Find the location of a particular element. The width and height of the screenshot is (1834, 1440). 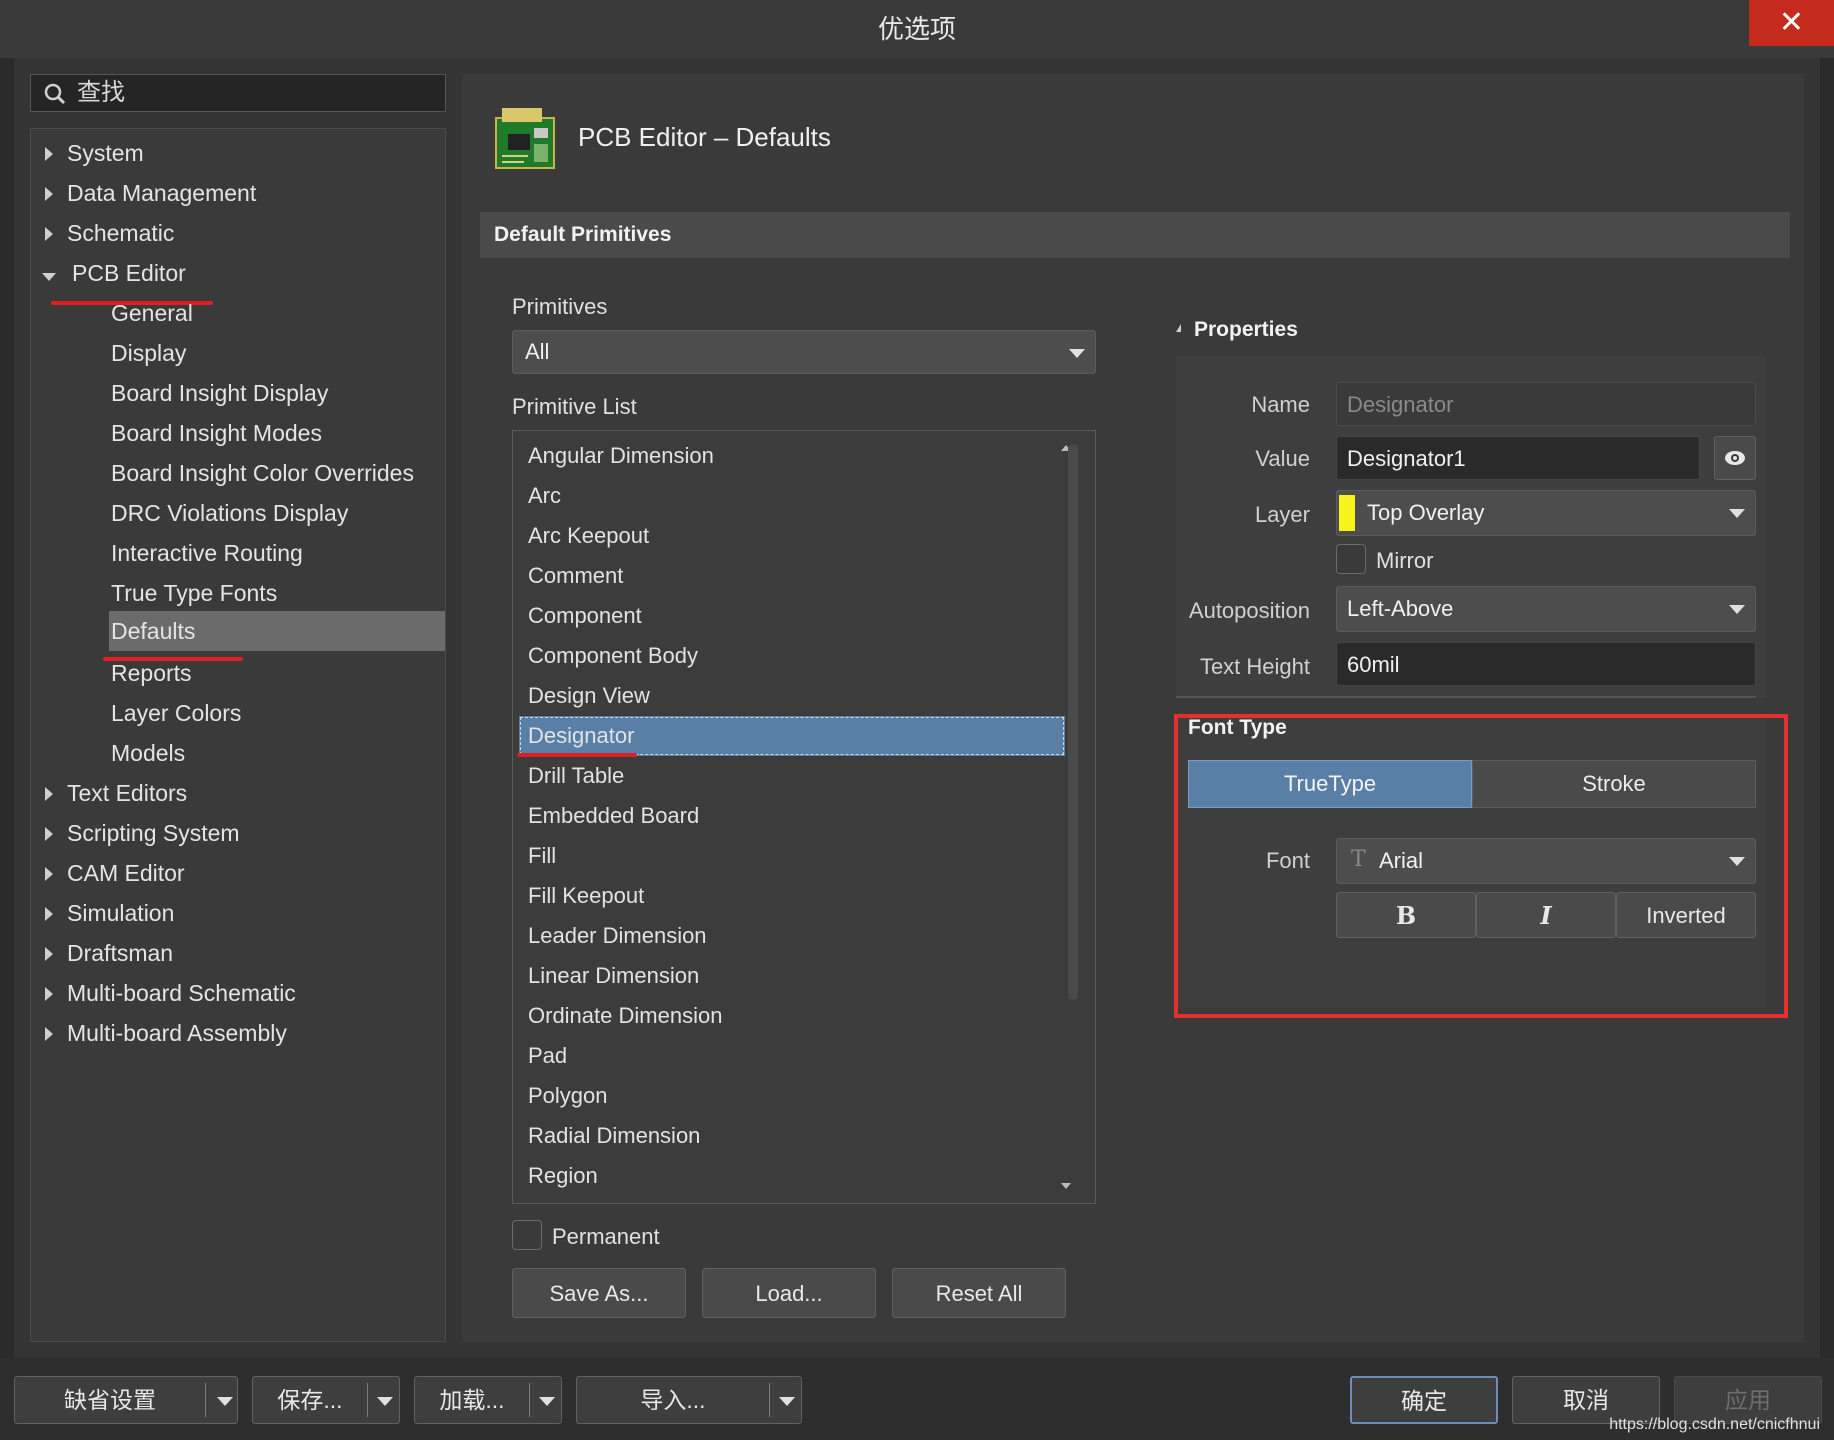

tree-item-display: Display is located at coordinates (148, 353).